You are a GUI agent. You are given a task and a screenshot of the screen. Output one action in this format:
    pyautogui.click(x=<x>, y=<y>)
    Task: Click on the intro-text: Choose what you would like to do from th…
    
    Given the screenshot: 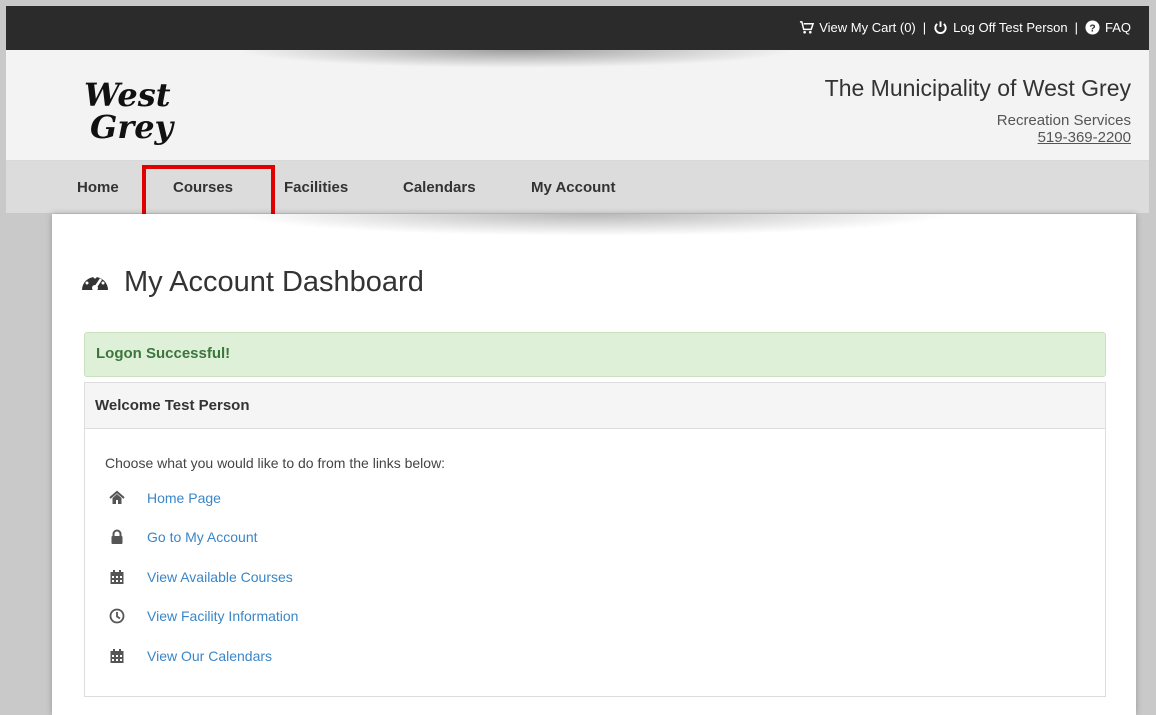 What is the action you would take?
    pyautogui.click(x=275, y=463)
    